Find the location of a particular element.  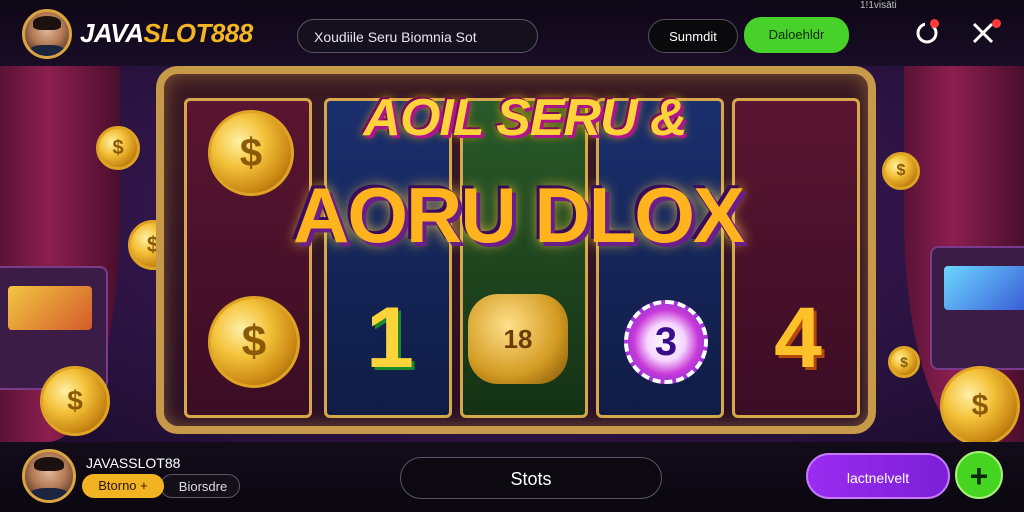

symbol-number-one: 1 is located at coordinates (390, 338).